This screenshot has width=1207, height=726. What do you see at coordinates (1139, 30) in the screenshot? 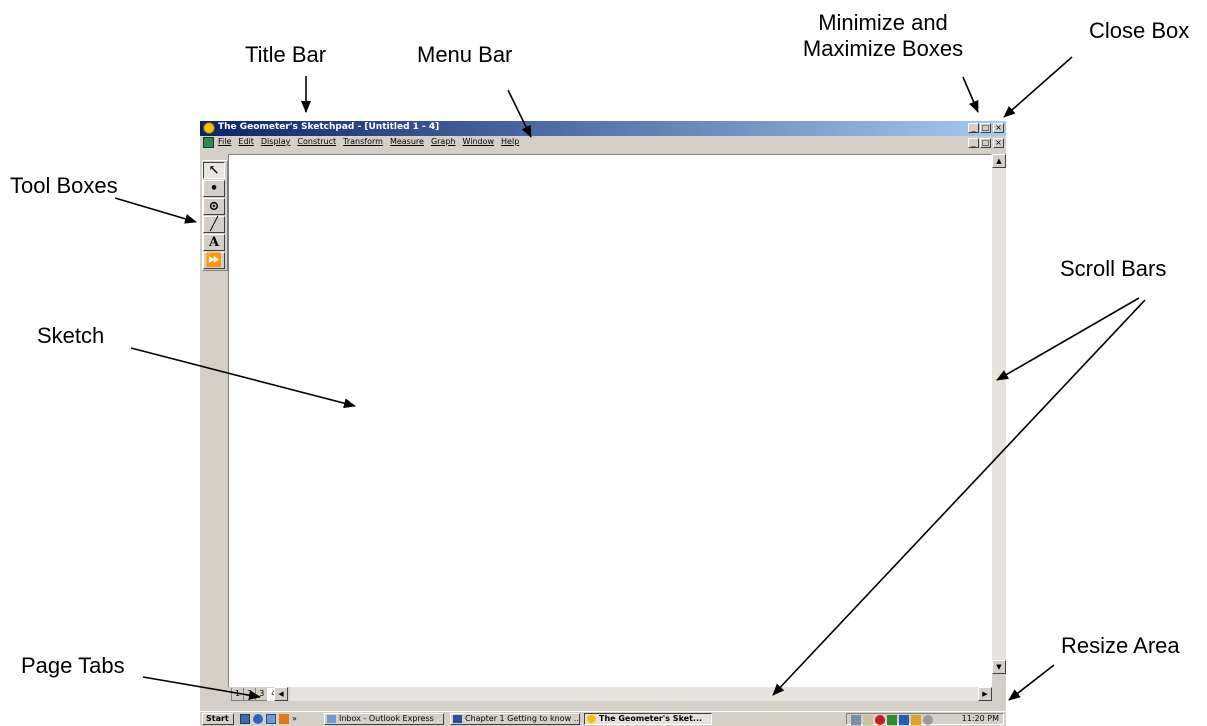
I see `callout-close-box: Close Box` at bounding box center [1139, 30].